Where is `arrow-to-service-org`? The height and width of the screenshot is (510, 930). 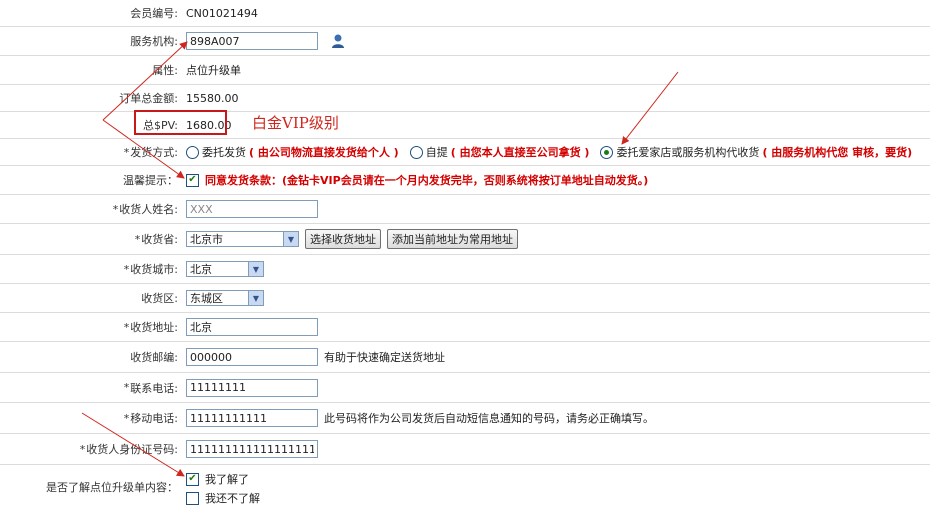
arrow-to-service-org is located at coordinates (145, 81).